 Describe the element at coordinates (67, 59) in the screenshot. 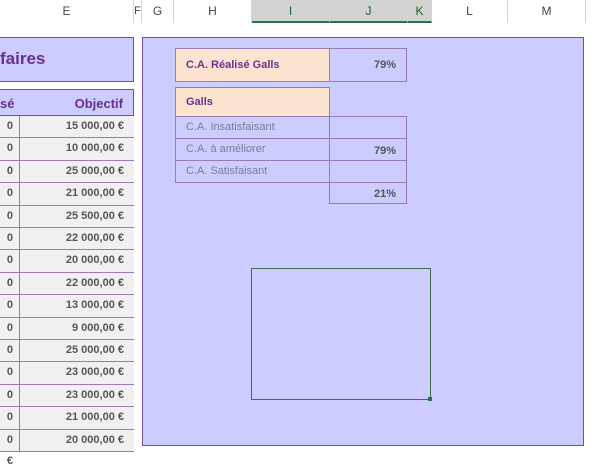

I see `left-title-box: faires` at that location.